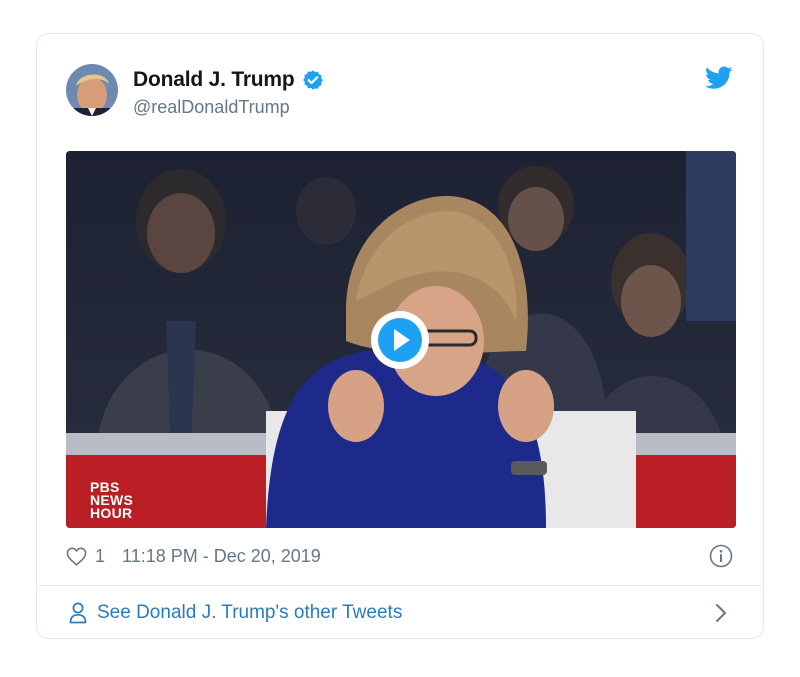 Image resolution: width=800 pixels, height=677 pixels. I want to click on play-button, so click(400, 340).